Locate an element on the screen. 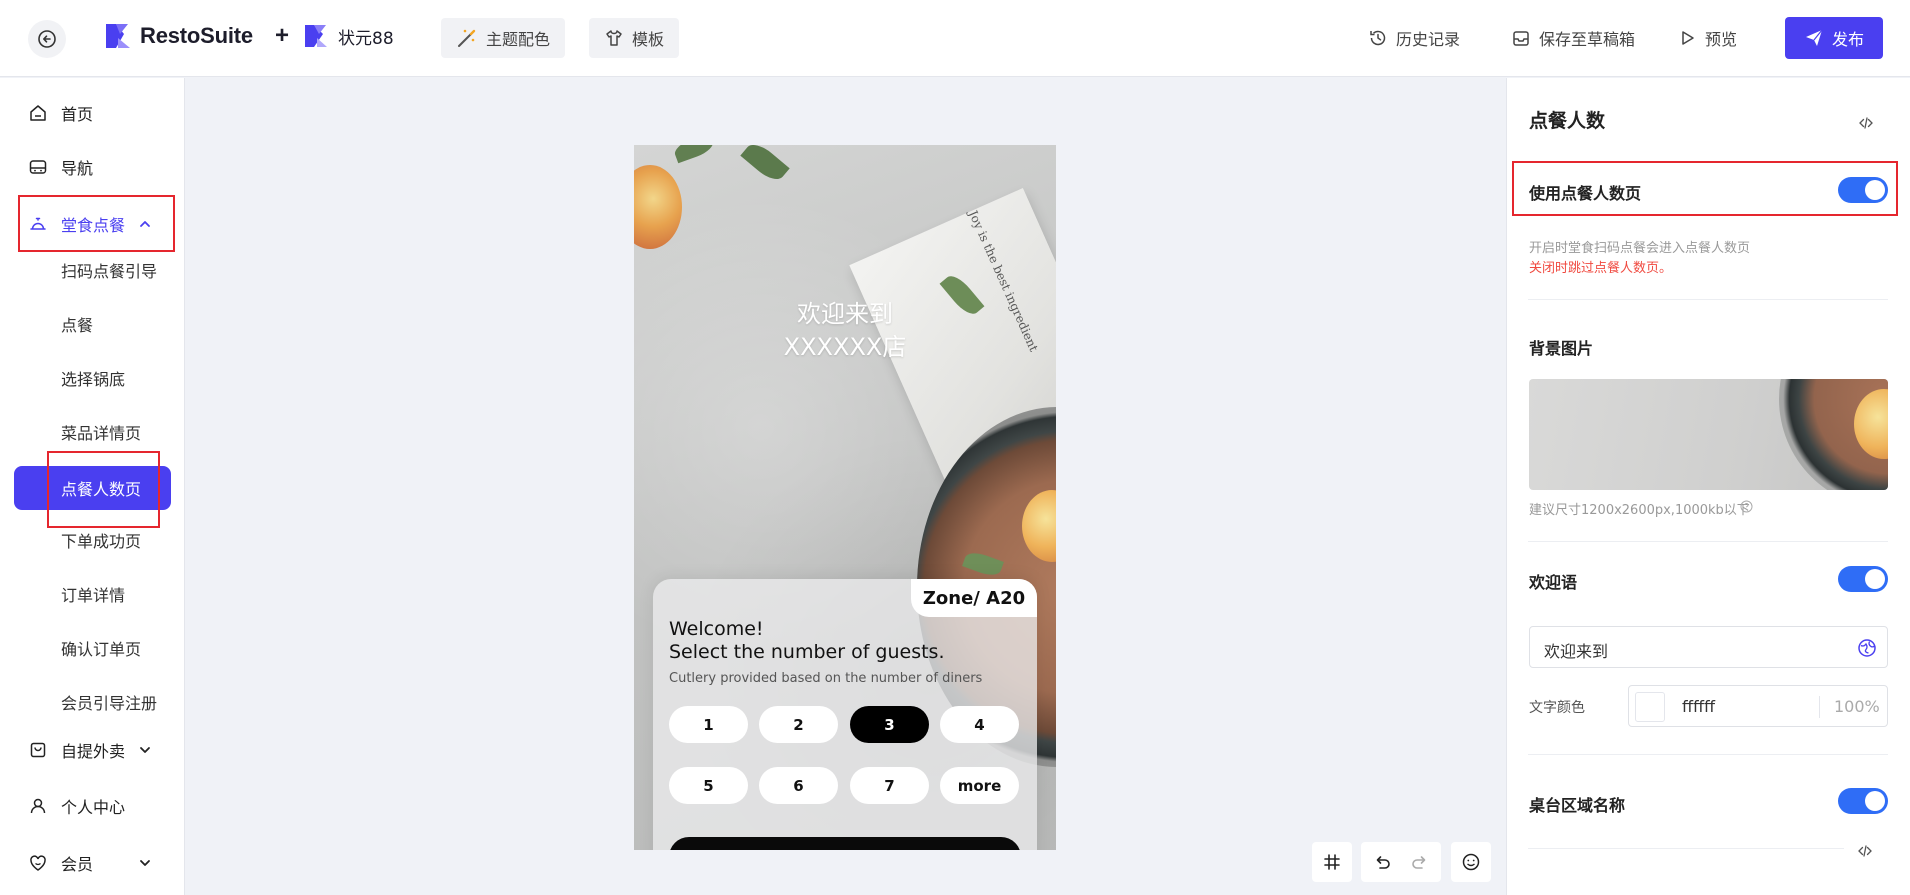 The width and height of the screenshot is (1910, 895). guest-option-3-selected: 3 is located at coordinates (889, 724).